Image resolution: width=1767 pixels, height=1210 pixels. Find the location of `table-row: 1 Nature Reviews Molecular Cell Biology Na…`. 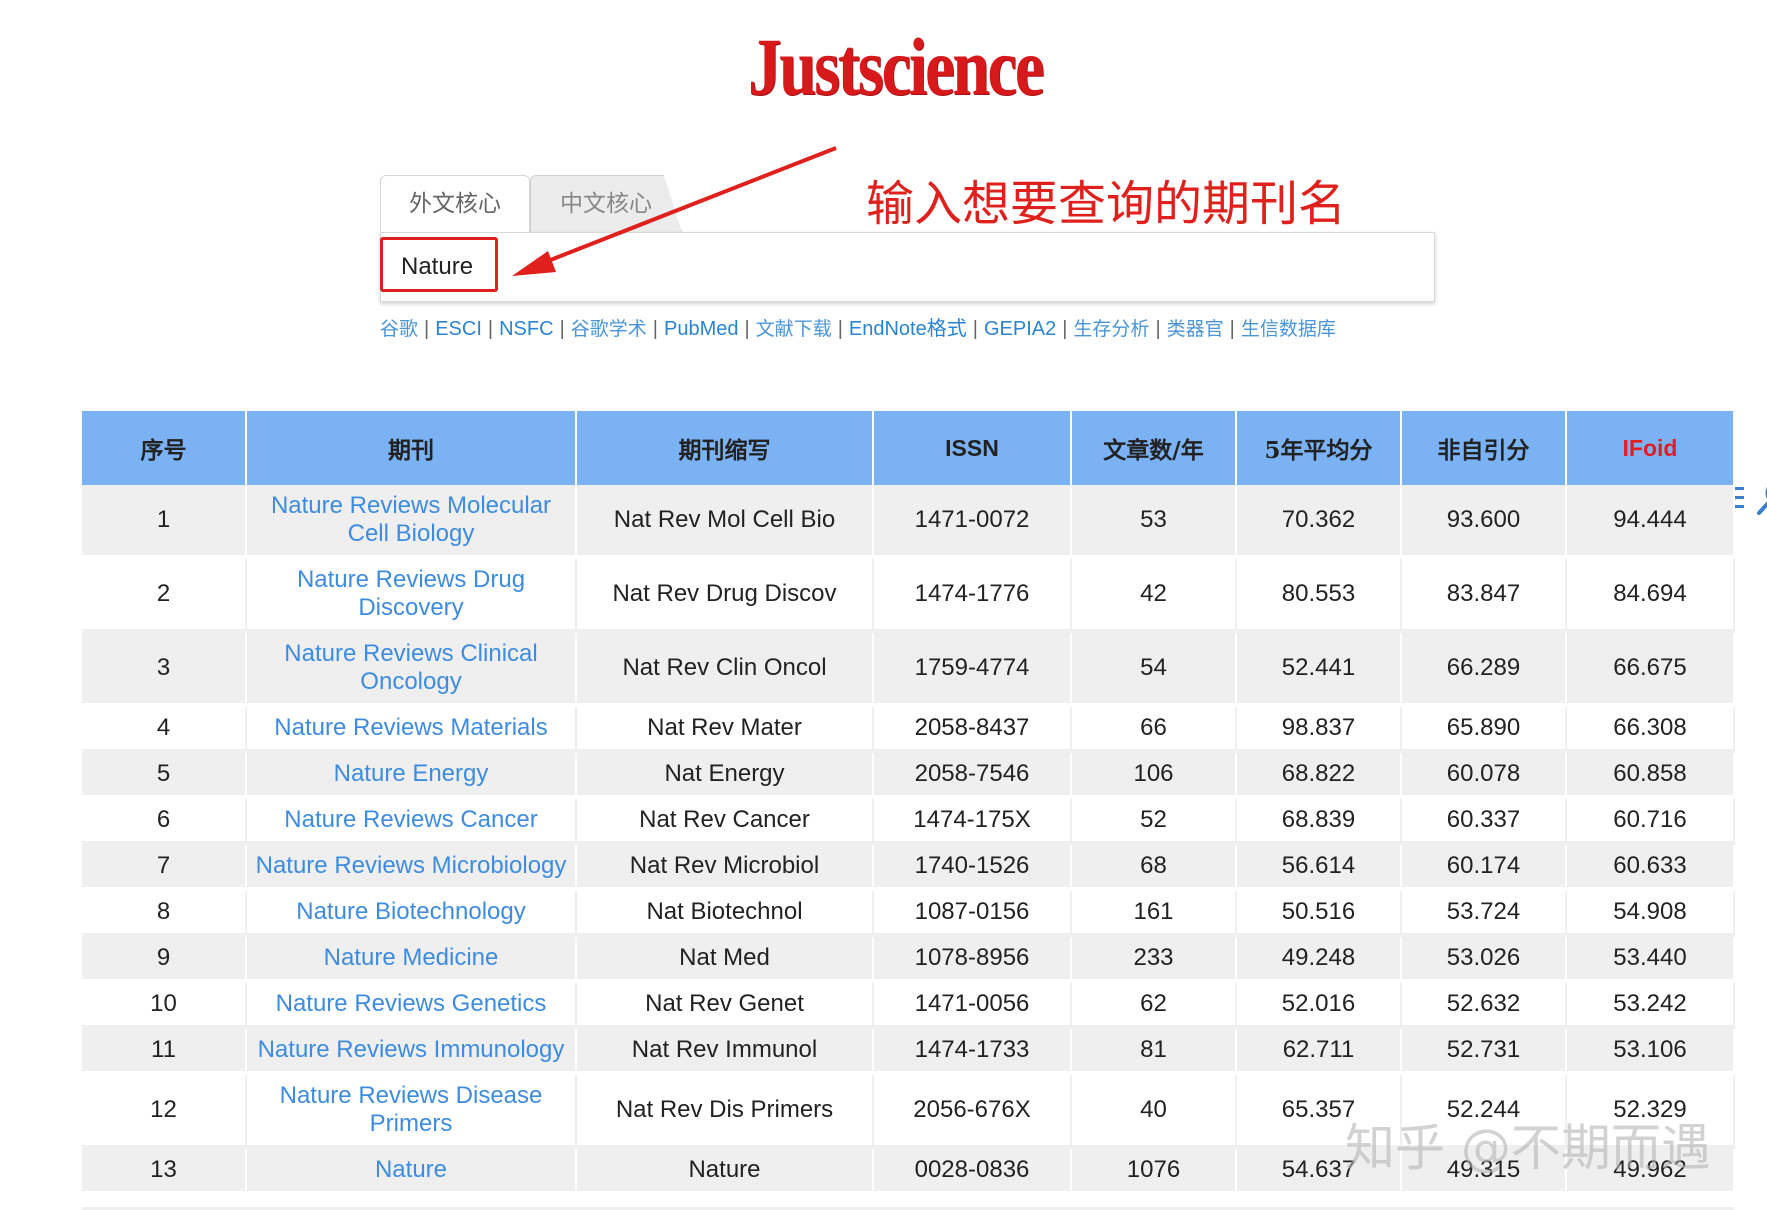

table-row: 1 Nature Reviews Molecular Cell Biology Na… is located at coordinates (908, 522).